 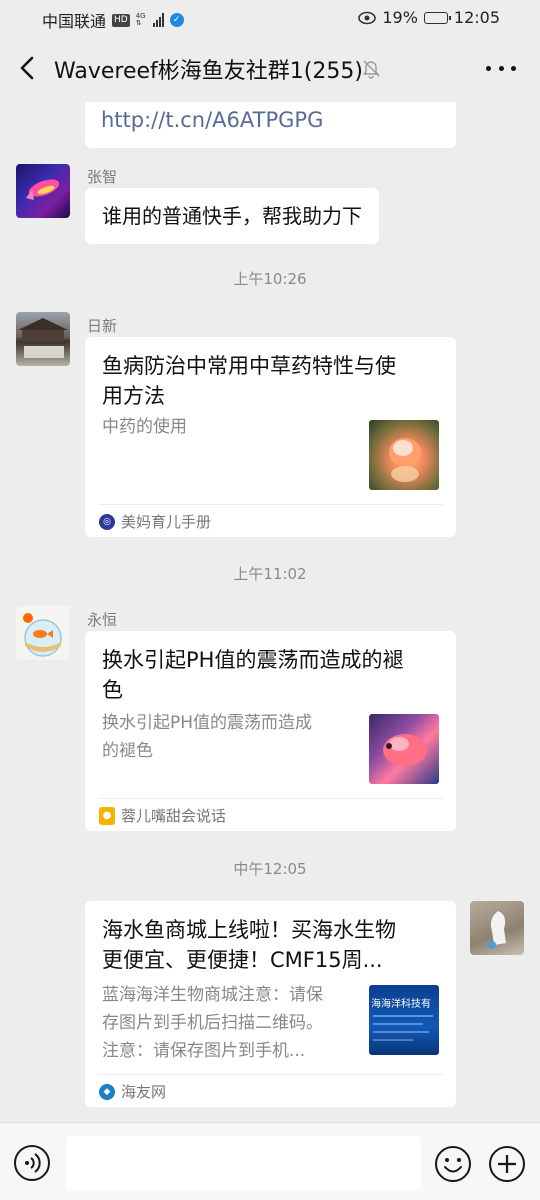 What do you see at coordinates (107, 521) in the screenshot?
I see `source-app-icon: ◎` at bounding box center [107, 521].